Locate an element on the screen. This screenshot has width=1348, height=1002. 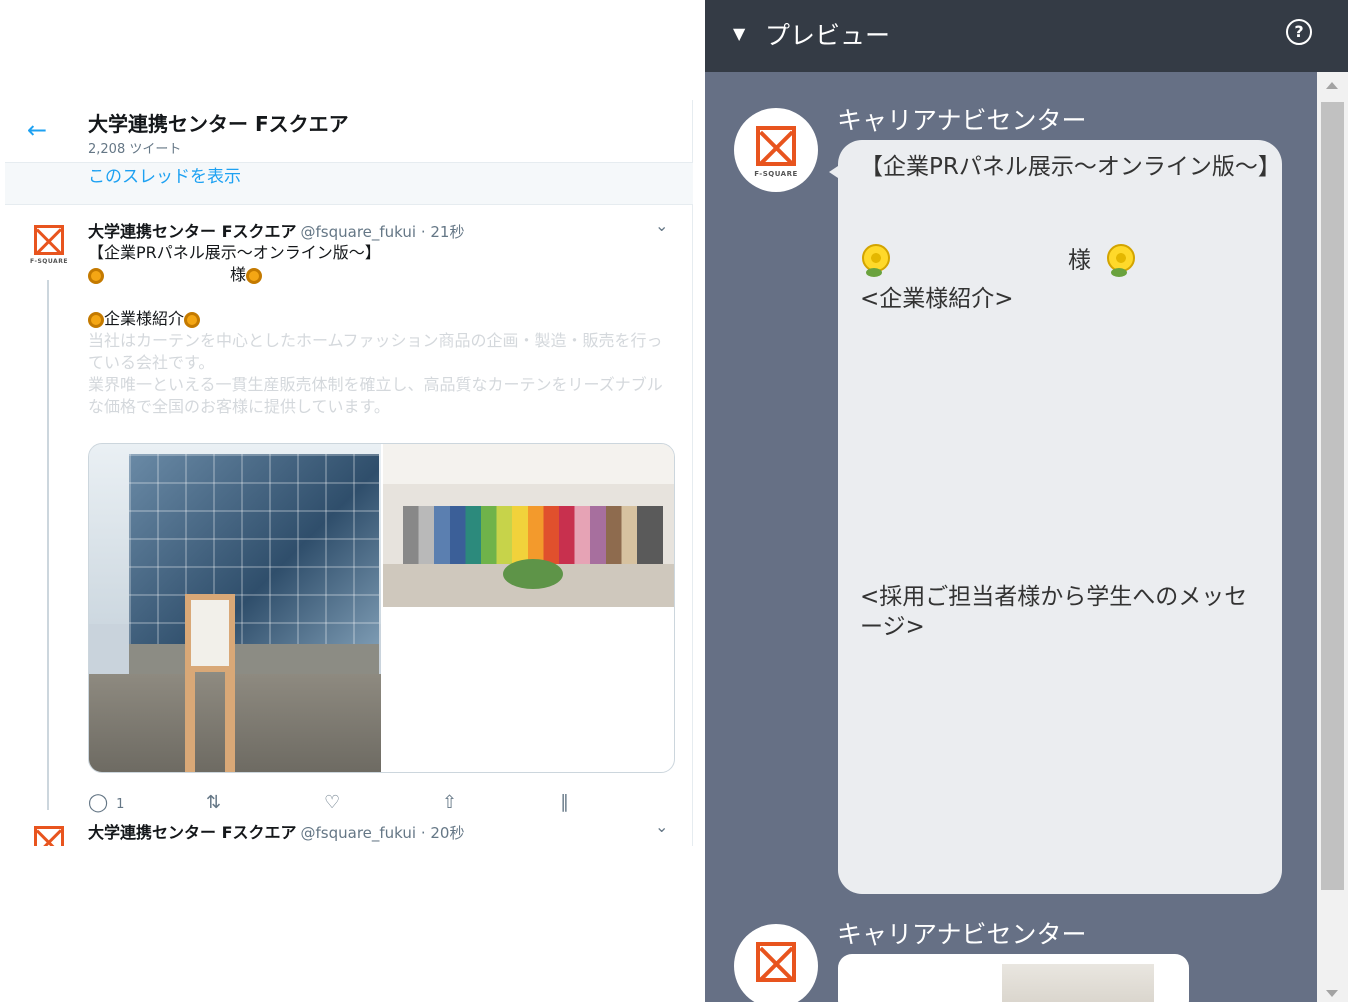
scrollbar is located at coordinates (1332, 537).